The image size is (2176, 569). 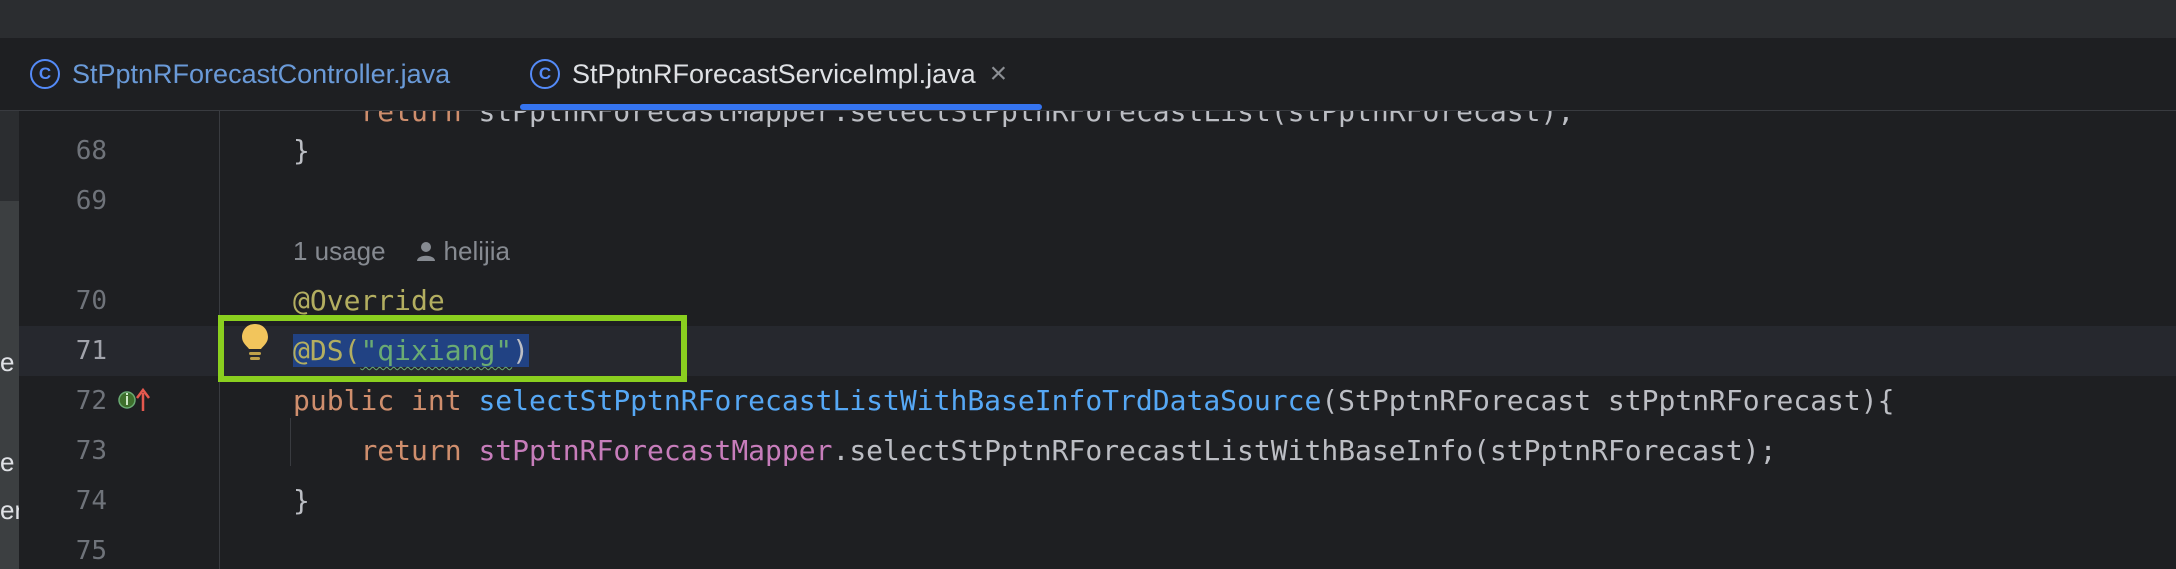 What do you see at coordinates (91, 551) in the screenshot?
I see `line-number: 75` at bounding box center [91, 551].